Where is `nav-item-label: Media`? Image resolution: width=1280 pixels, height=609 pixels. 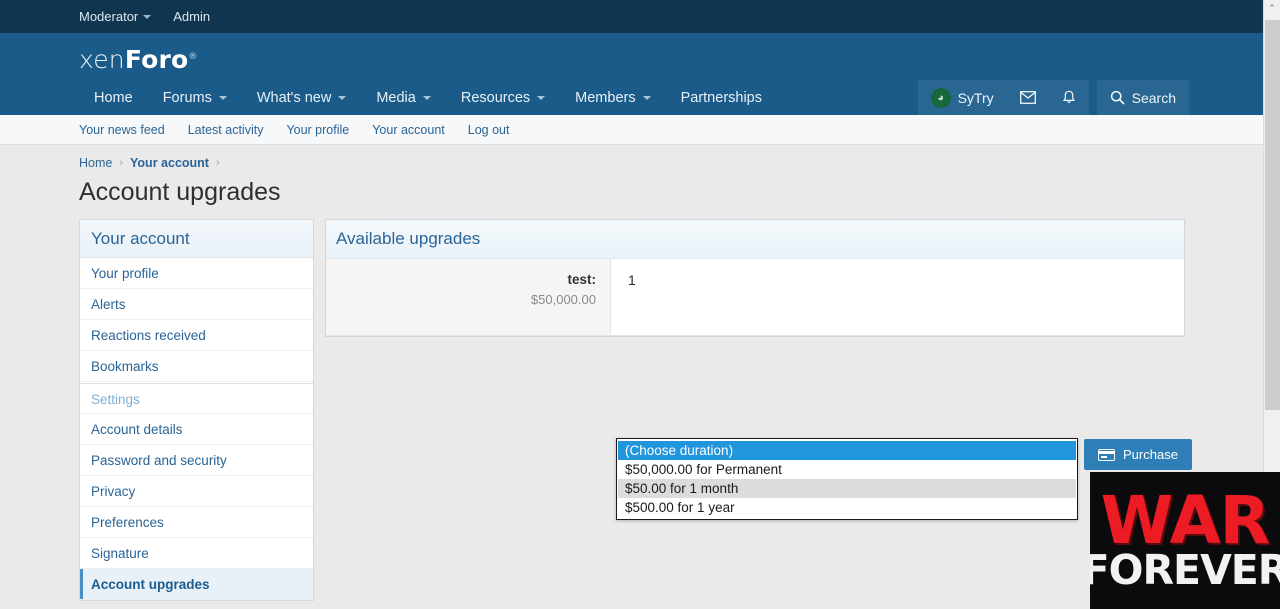 nav-item-label: Media is located at coordinates (396, 97).